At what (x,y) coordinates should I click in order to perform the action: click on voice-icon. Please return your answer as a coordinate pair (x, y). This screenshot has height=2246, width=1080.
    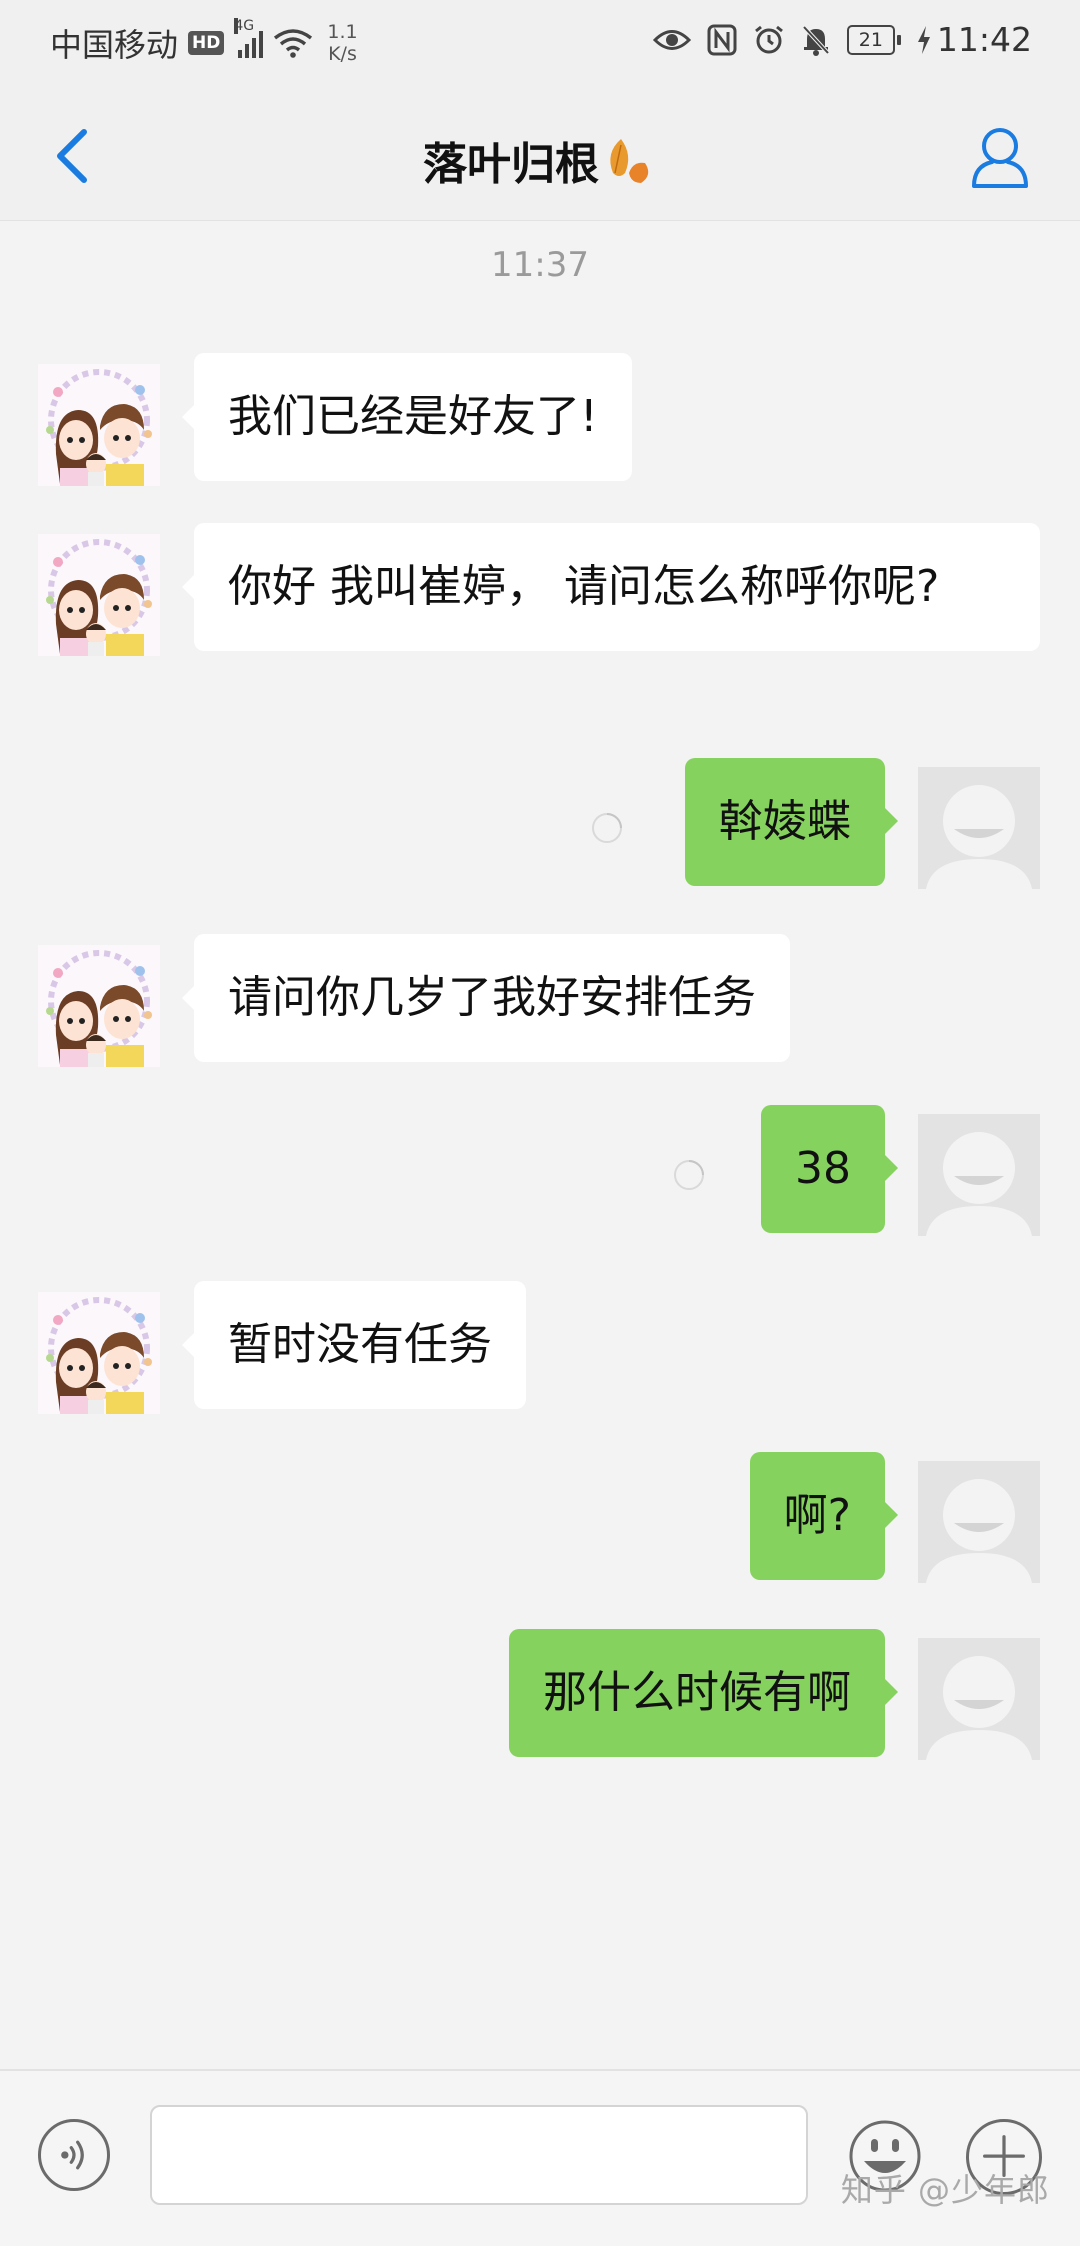
    Looking at the image, I should click on (72, 2155).